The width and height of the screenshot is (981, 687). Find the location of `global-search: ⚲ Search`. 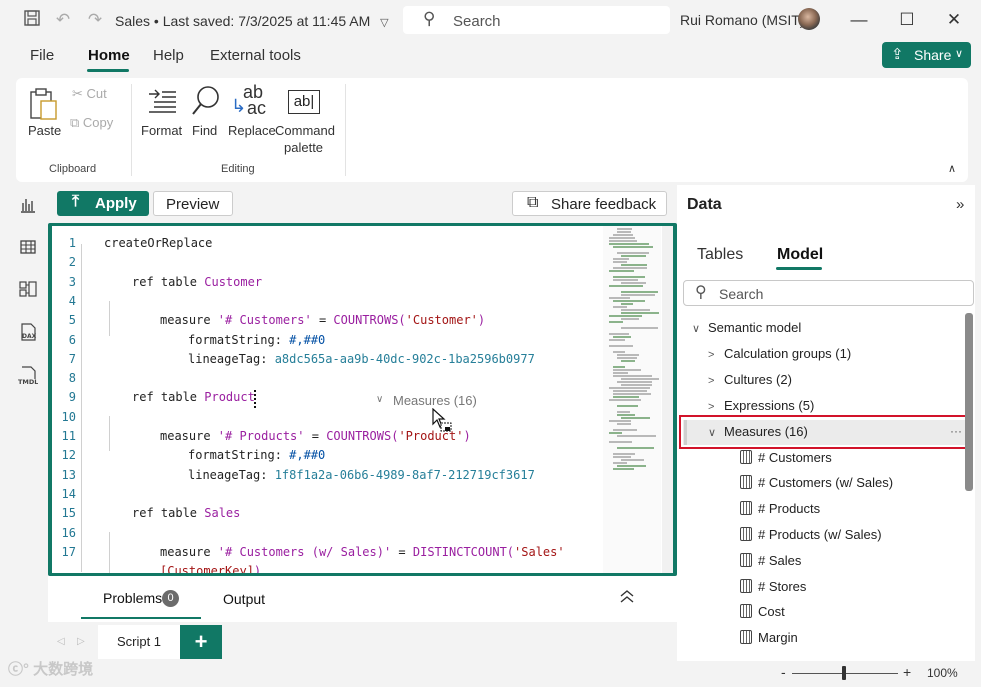

global-search: ⚲ Search is located at coordinates (536, 20).